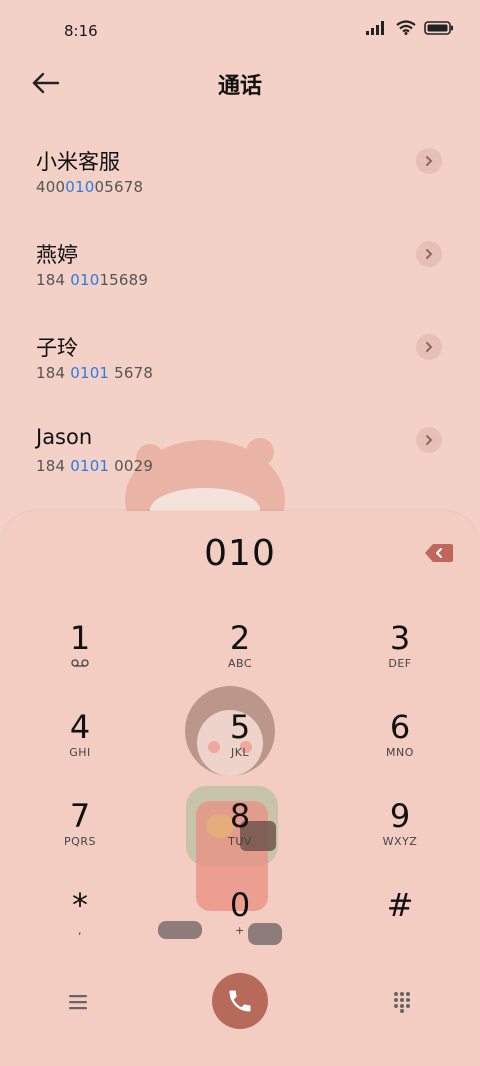 Image resolution: width=480 pixels, height=1066 pixels. What do you see at coordinates (406, 27) in the screenshot?
I see `wifi-icon` at bounding box center [406, 27].